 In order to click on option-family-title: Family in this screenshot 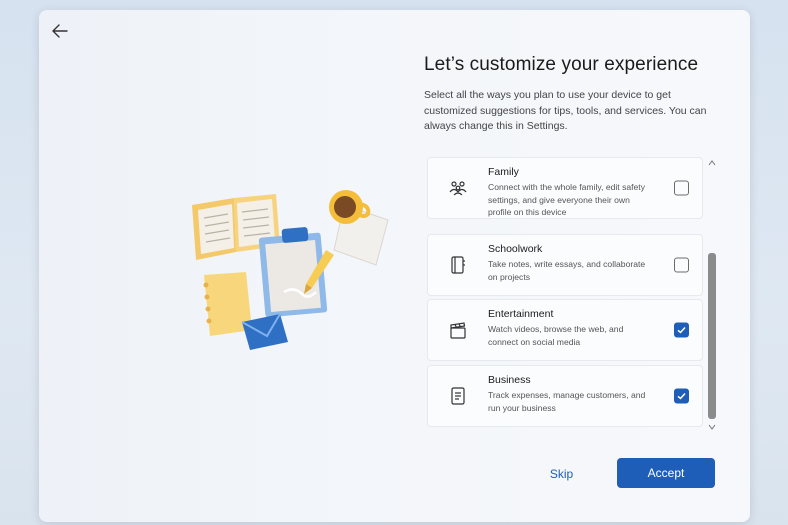, I will do `click(503, 172)`.